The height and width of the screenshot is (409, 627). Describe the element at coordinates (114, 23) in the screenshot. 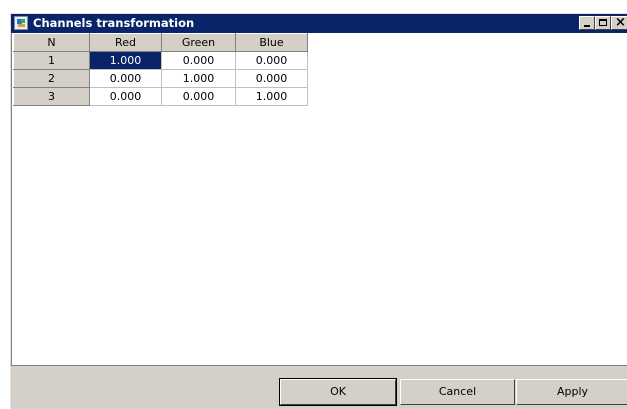

I see `window-title: Channels transformation` at that location.